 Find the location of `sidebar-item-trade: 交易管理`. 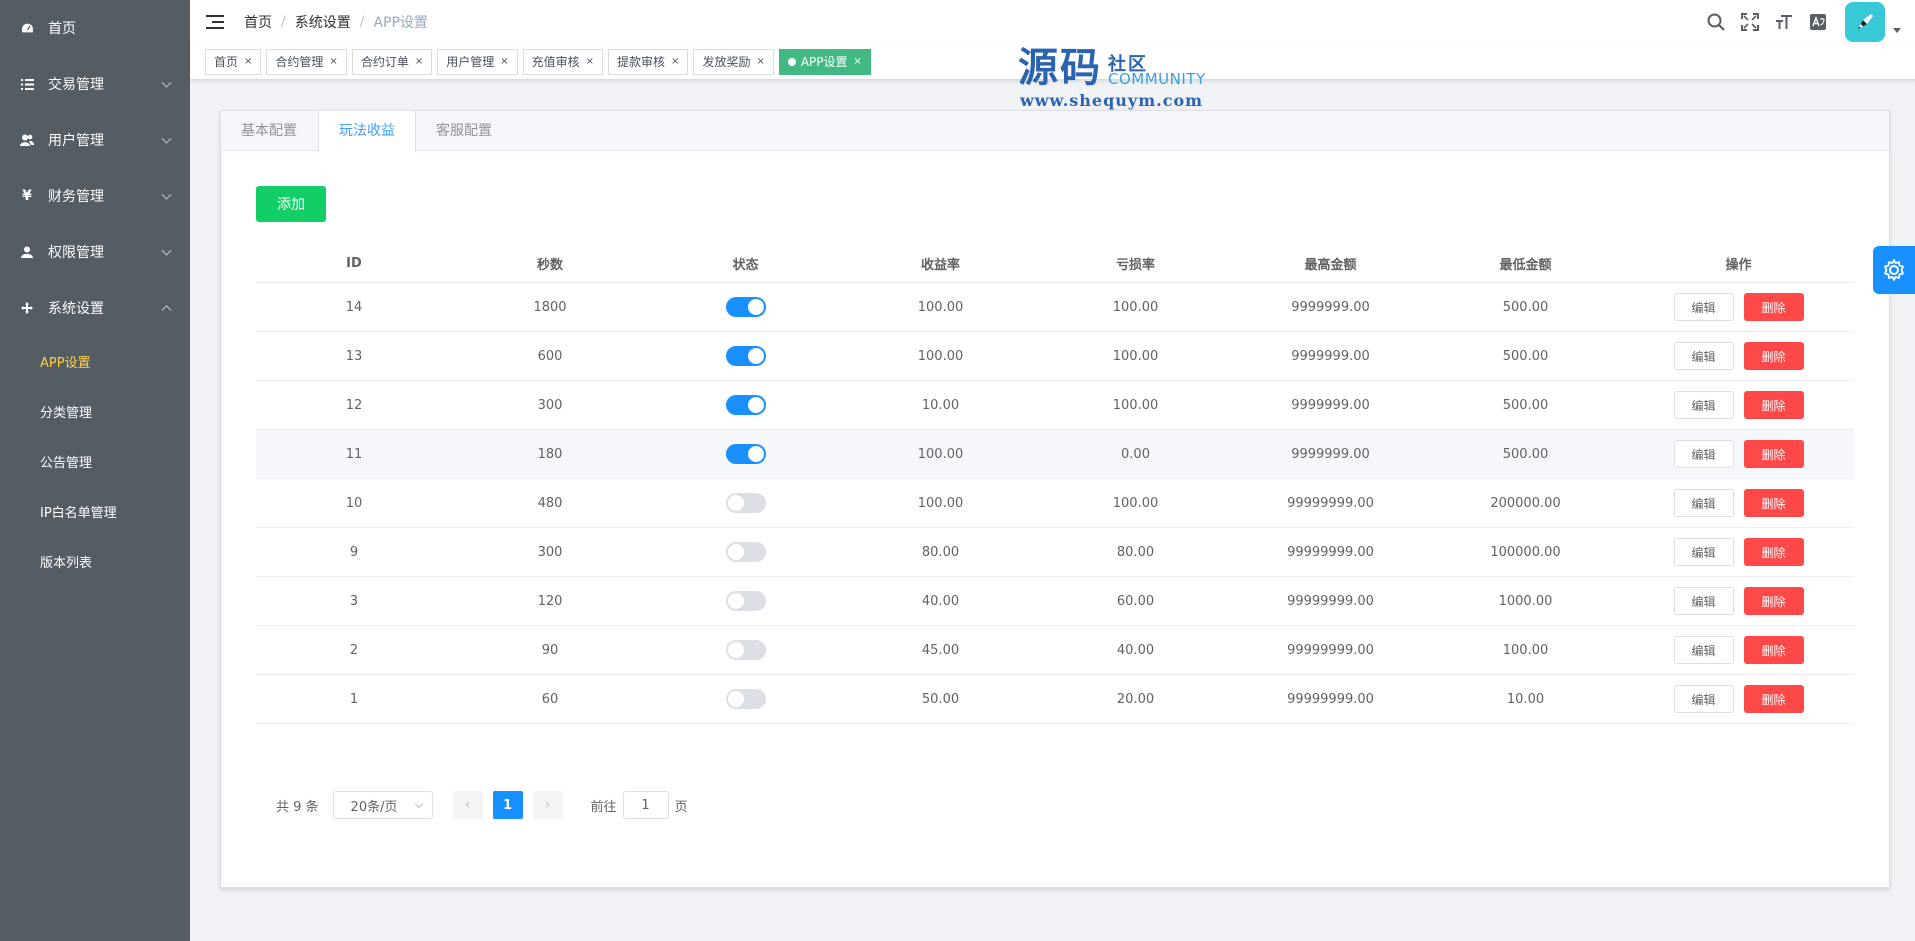

sidebar-item-trade: 交易管理 is located at coordinates (95, 84).